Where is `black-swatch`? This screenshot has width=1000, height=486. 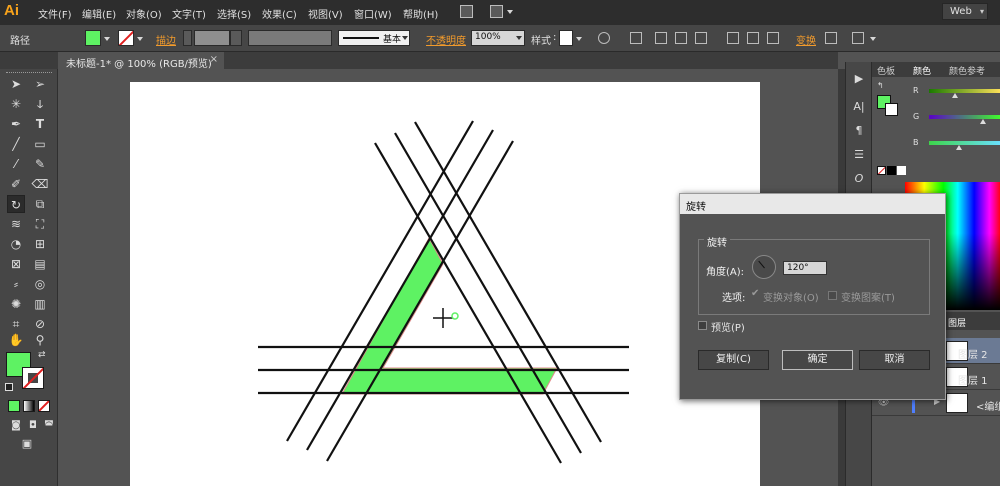
black-swatch is located at coordinates (891, 170).